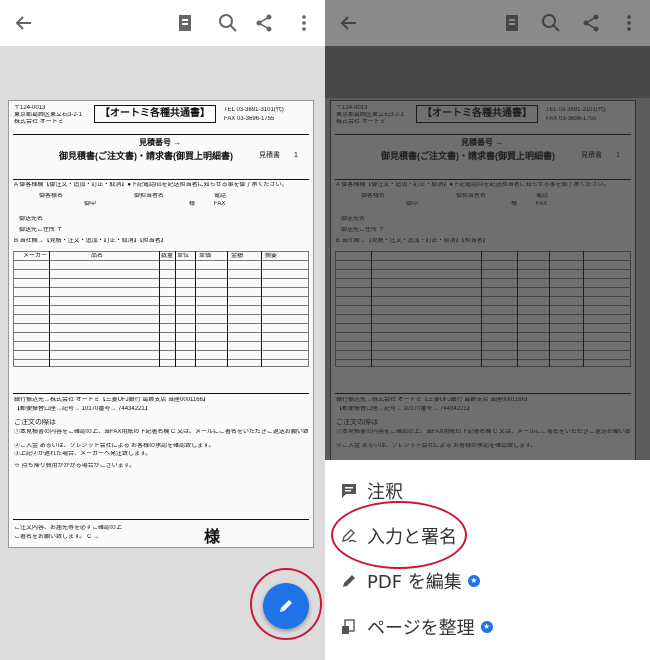  Describe the element at coordinates (183, 256) in the screenshot. I see `doc-col-unit: 単位` at that location.